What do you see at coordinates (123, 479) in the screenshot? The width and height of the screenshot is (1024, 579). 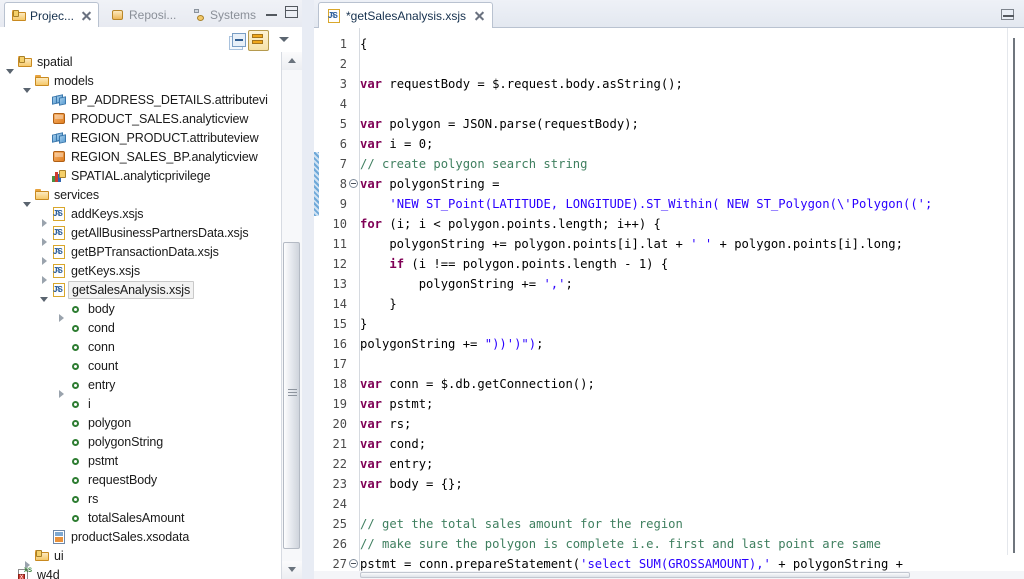 I see `tree-item-label: requestBody` at bounding box center [123, 479].